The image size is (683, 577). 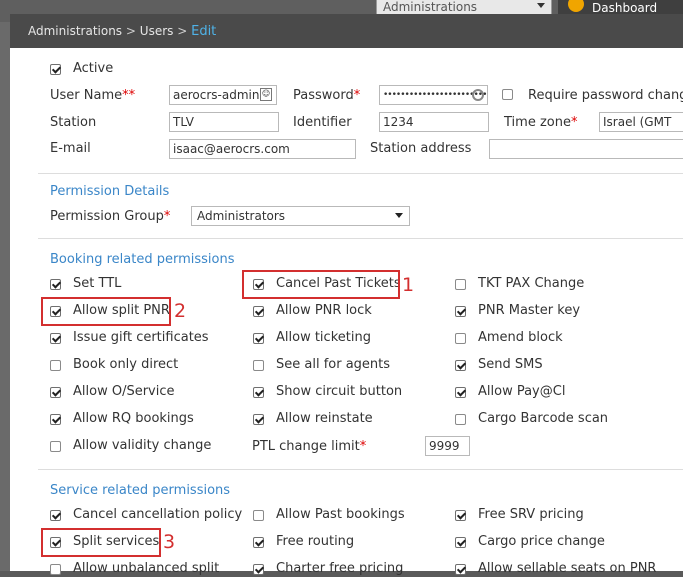 I want to click on annotation-number-1: 1, so click(x=408, y=285).